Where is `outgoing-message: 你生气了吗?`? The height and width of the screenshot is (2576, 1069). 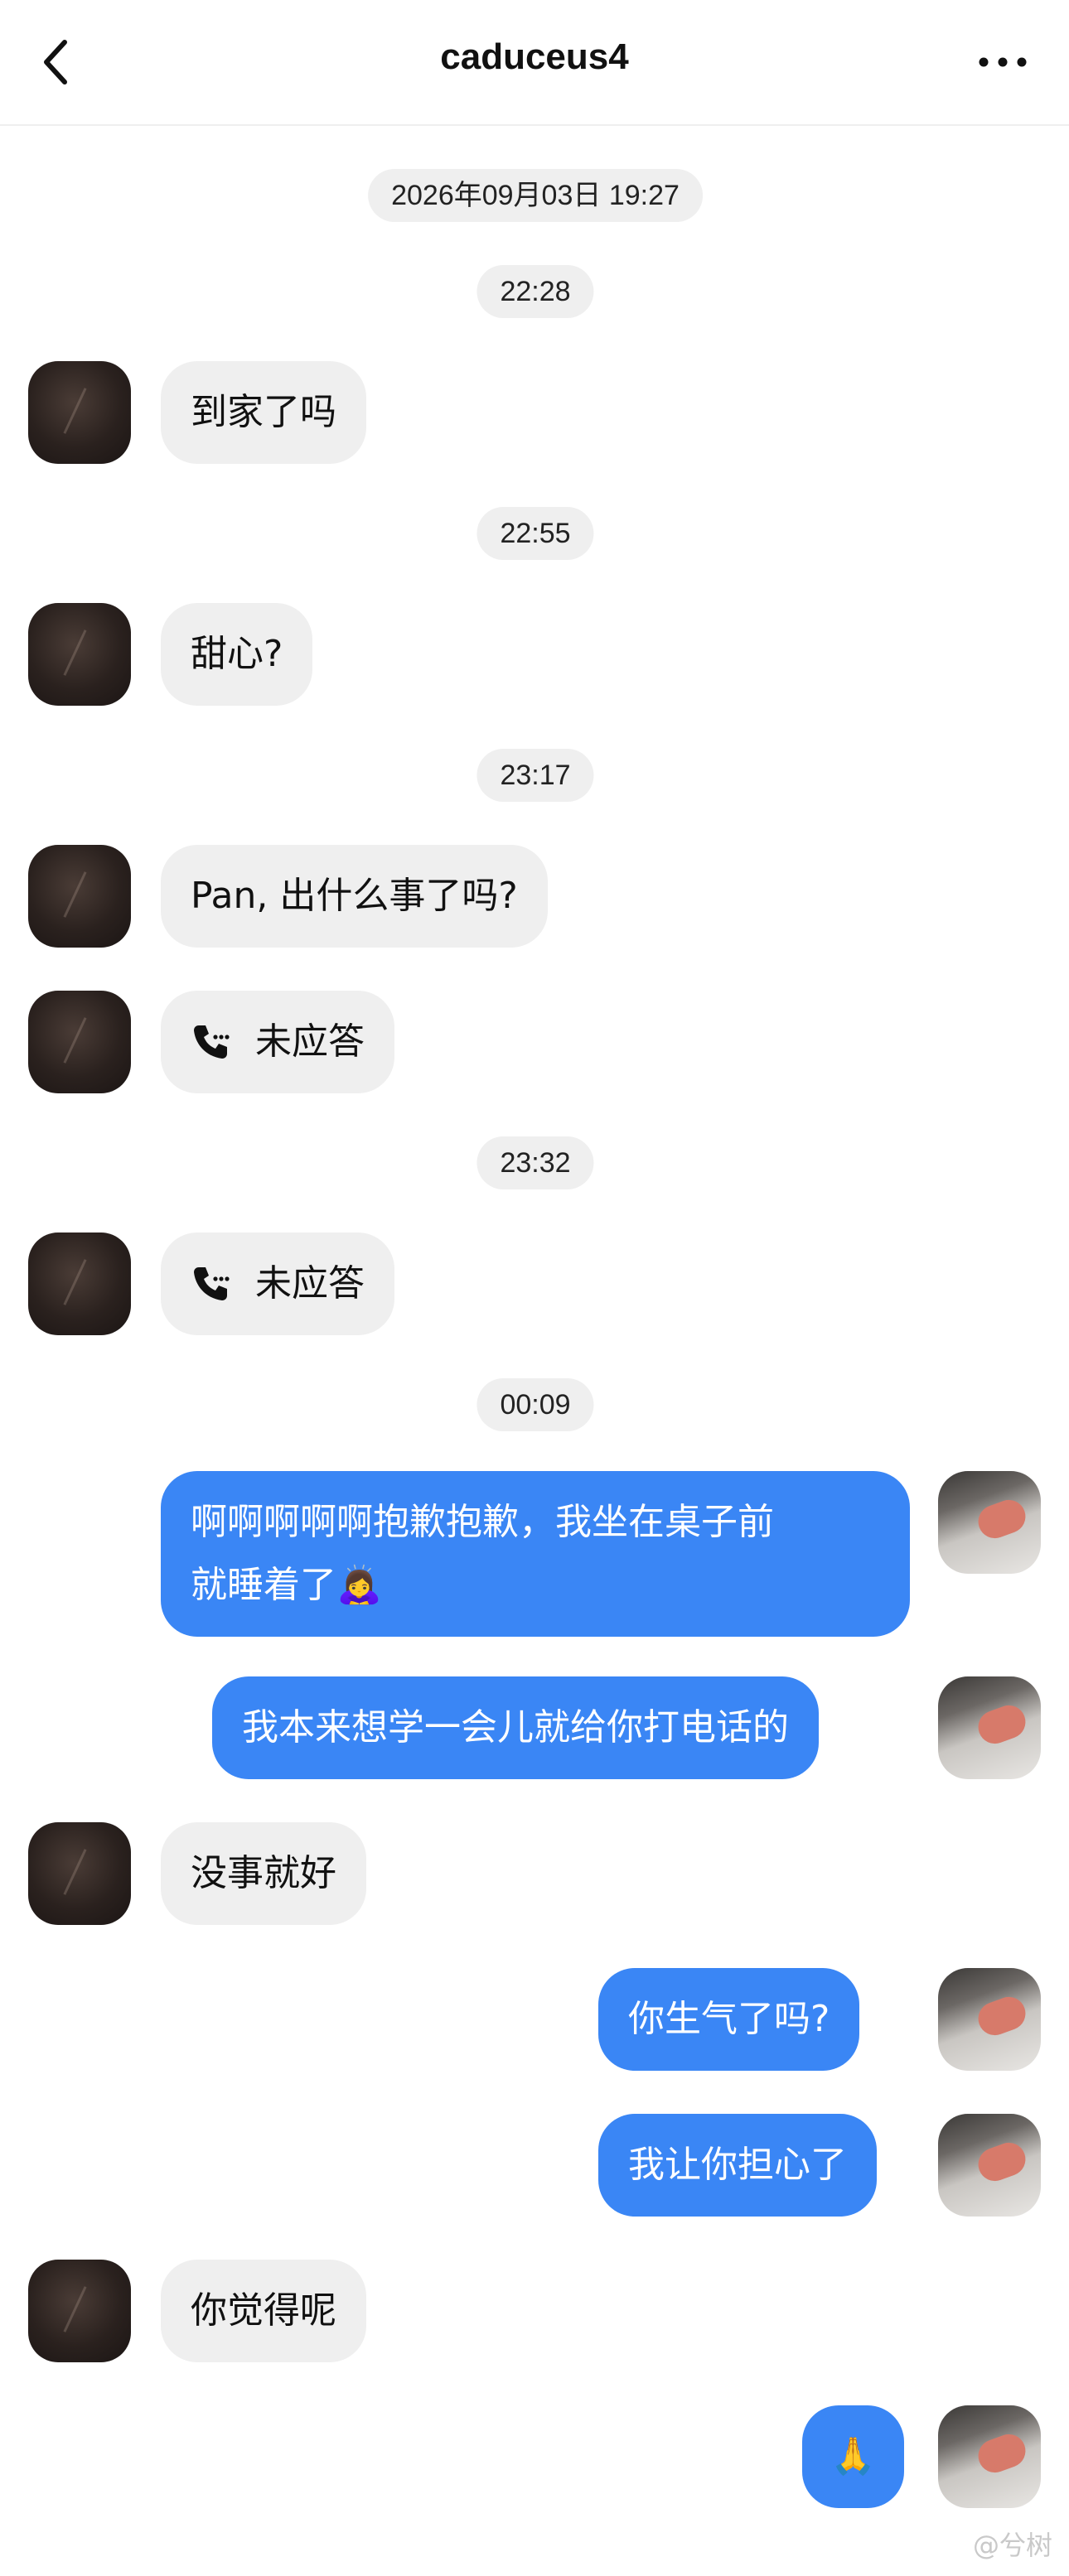
outgoing-message: 你生气了吗? is located at coordinates (729, 2020).